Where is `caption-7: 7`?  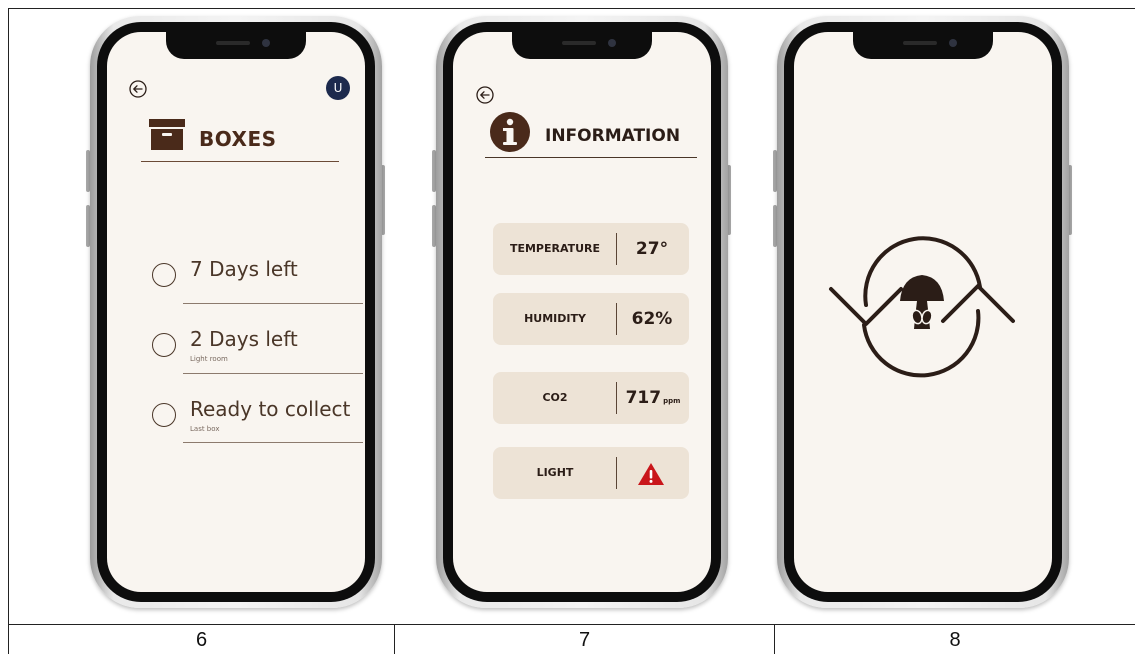 caption-7: 7 is located at coordinates (584, 640).